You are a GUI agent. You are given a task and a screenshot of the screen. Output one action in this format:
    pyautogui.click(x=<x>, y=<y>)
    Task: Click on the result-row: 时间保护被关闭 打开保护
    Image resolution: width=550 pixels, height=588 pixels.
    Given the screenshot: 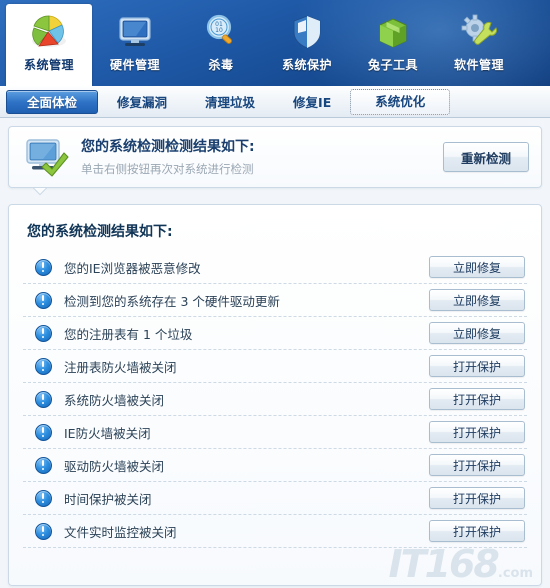 What is the action you would take?
    pyautogui.click(x=275, y=498)
    